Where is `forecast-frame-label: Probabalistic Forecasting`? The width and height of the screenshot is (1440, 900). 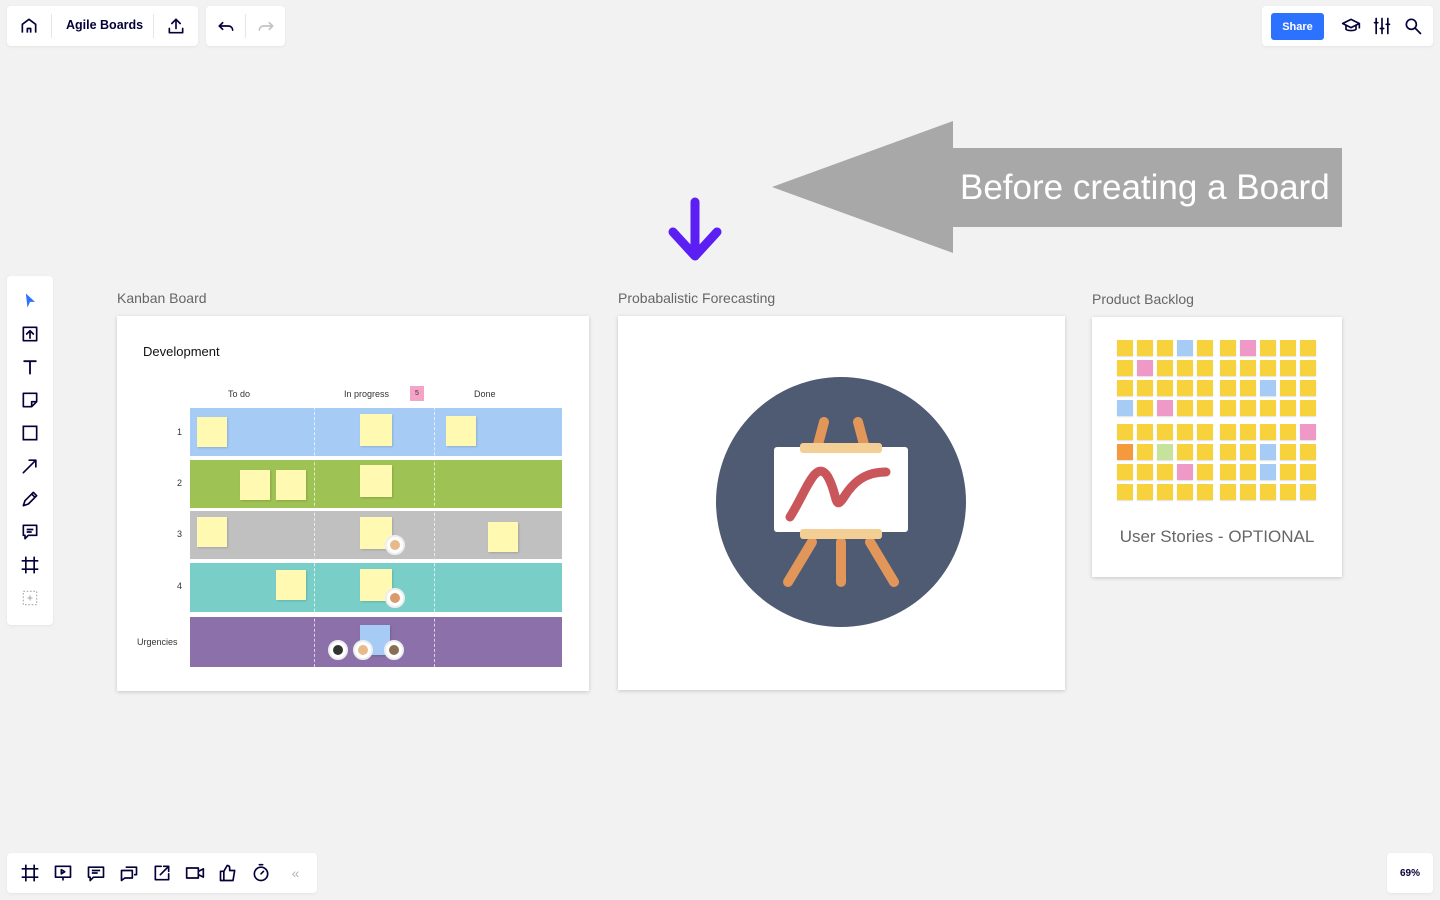 forecast-frame-label: Probabalistic Forecasting is located at coordinates (696, 298).